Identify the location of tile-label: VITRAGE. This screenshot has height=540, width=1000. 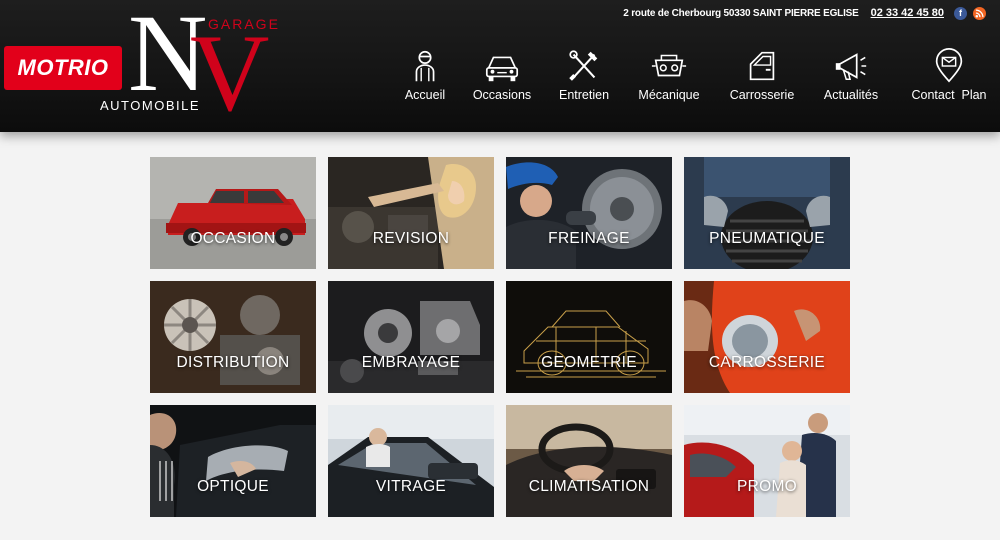
(411, 486).